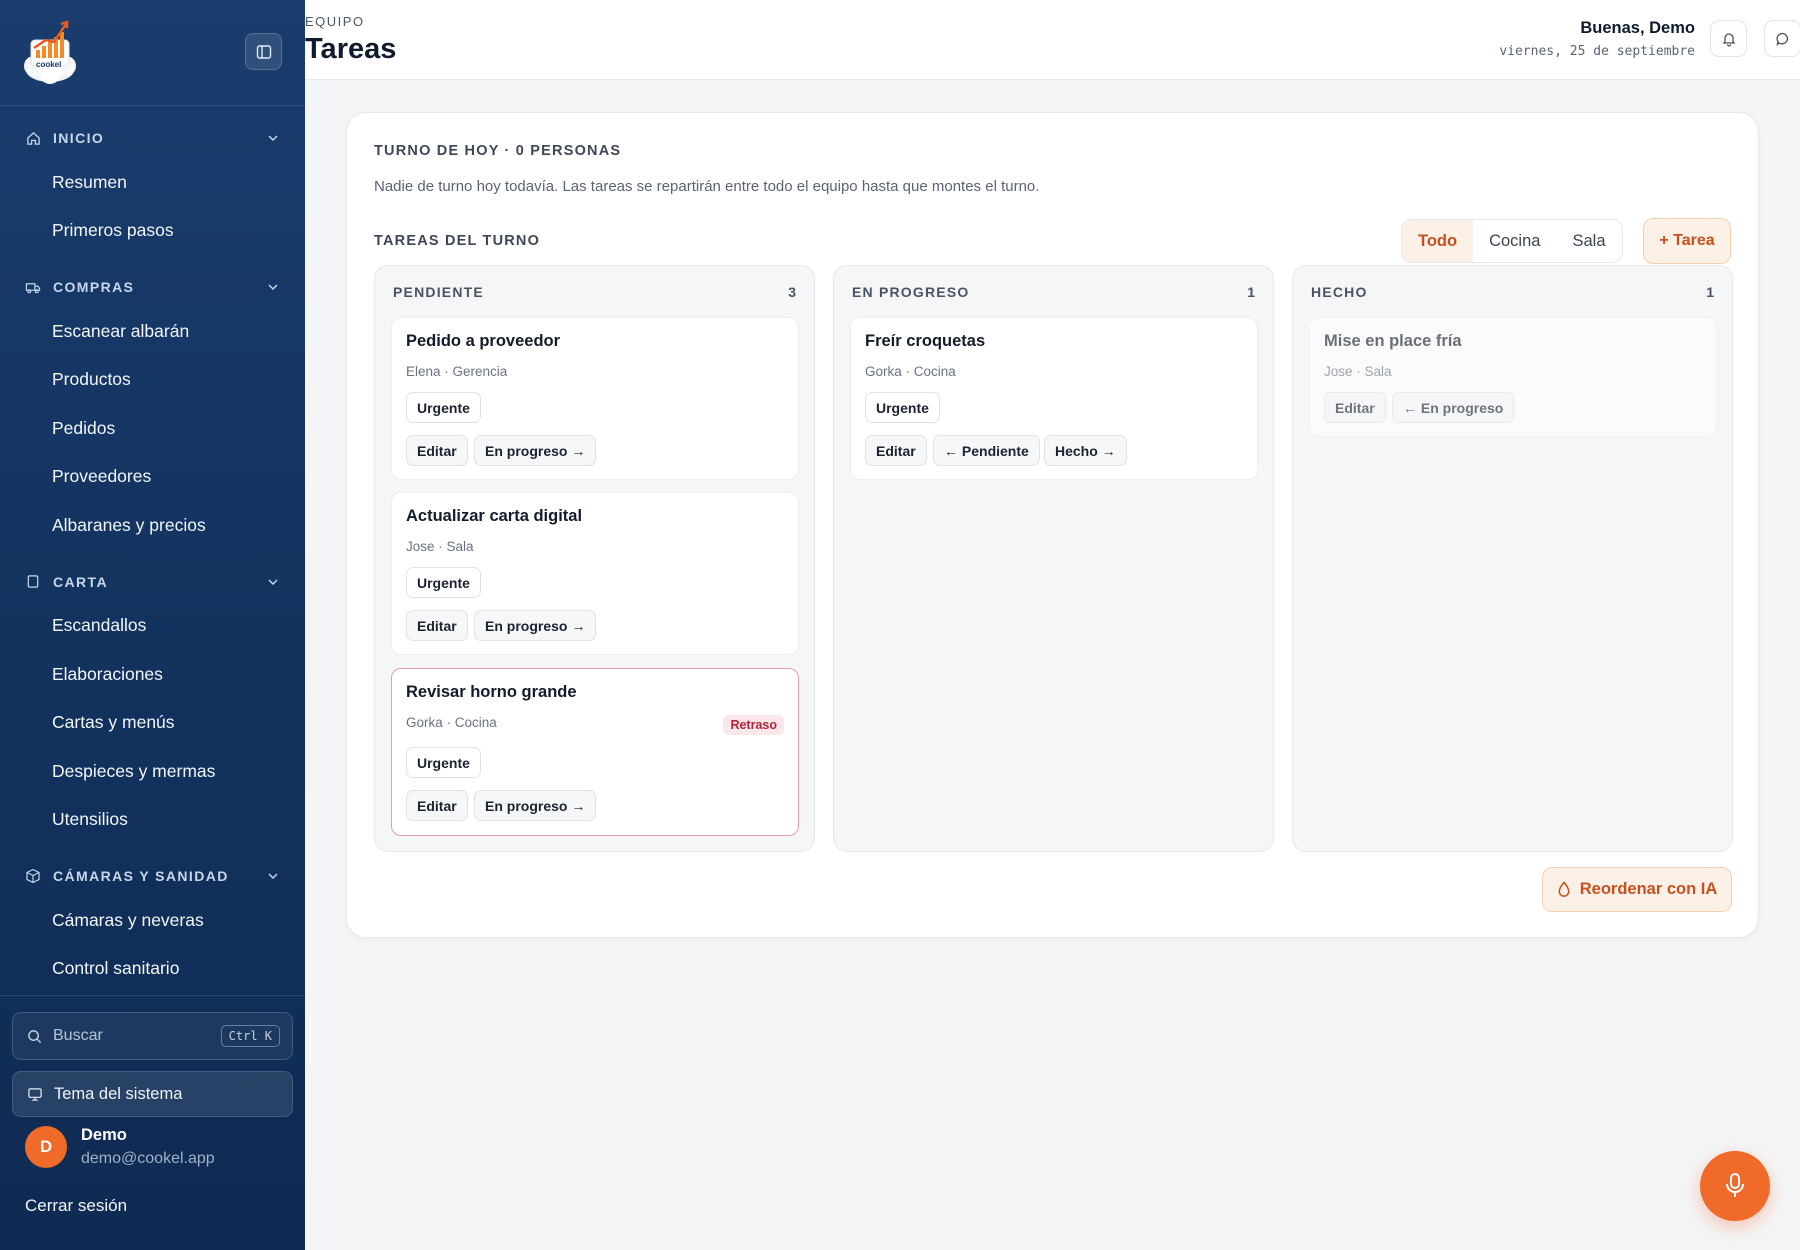 Image resolution: width=1800 pixels, height=1250 pixels. Describe the element at coordinates (33, 287) in the screenshot. I see `truck-icon` at that location.